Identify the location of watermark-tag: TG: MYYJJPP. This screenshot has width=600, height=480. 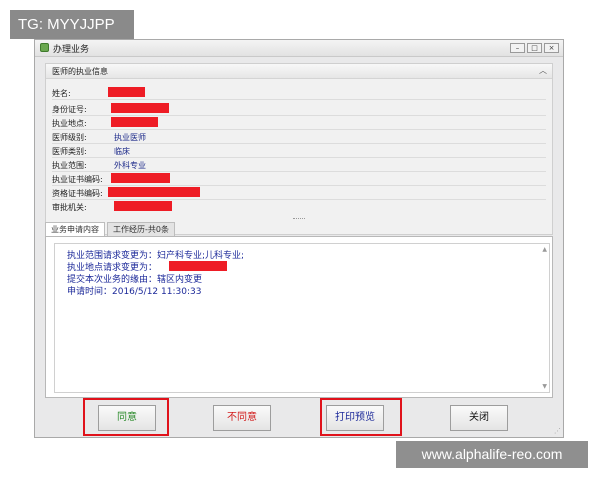
(72, 24).